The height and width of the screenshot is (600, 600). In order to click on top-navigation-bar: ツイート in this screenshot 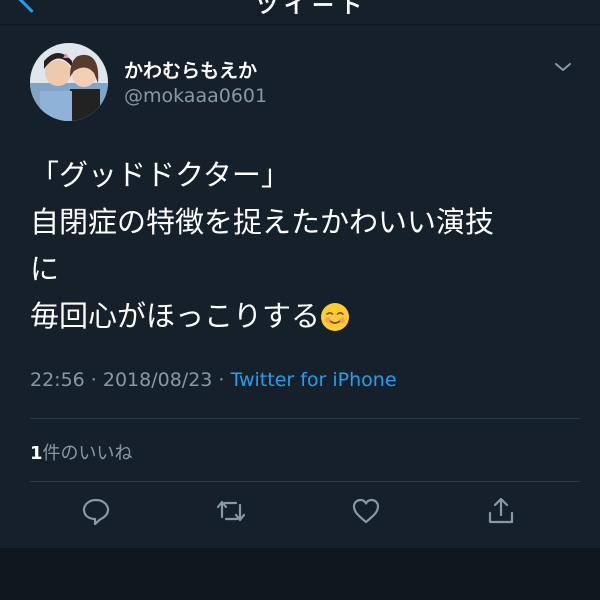, I will do `click(300, 12)`.